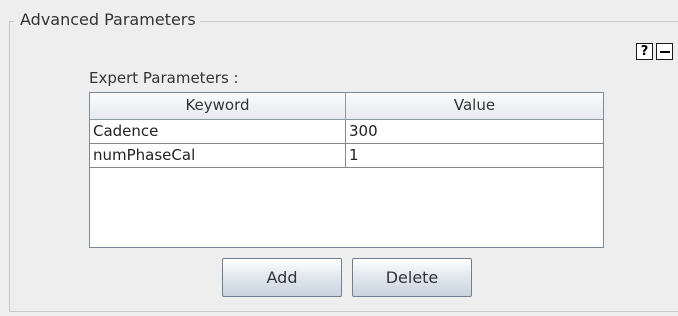 This screenshot has width=678, height=316. What do you see at coordinates (282, 277) in the screenshot?
I see `add-button: Add` at bounding box center [282, 277].